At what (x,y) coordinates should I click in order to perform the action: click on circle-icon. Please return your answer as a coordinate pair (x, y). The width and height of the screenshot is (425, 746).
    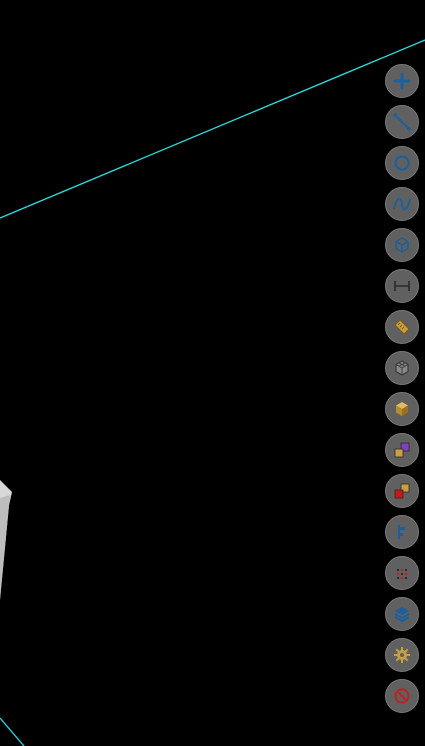
    Looking at the image, I should click on (402, 163).